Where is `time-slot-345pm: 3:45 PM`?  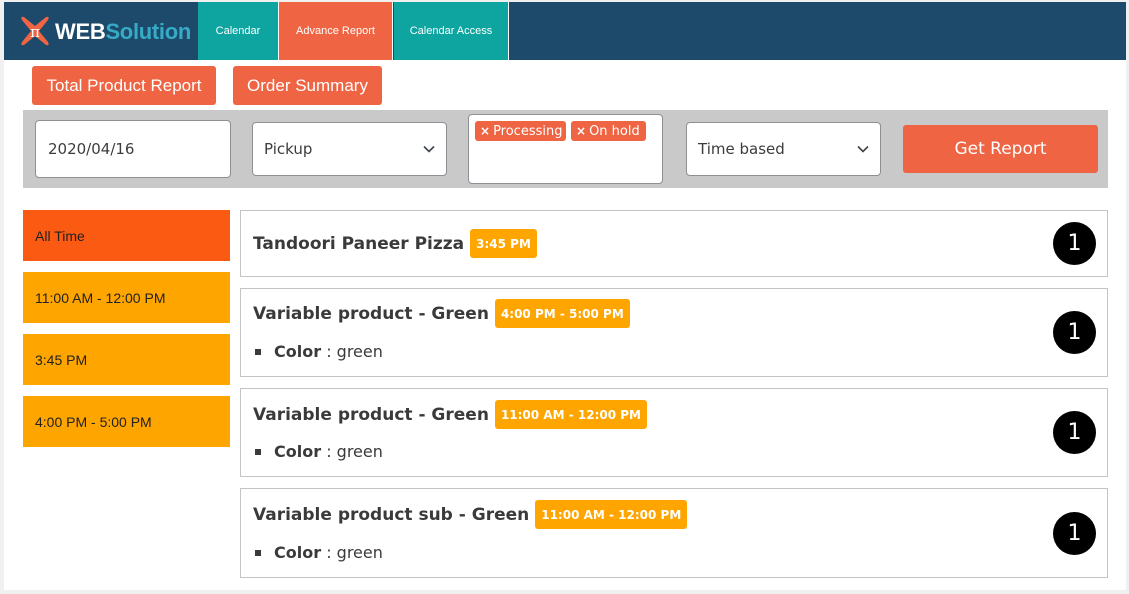 time-slot-345pm: 3:45 PM is located at coordinates (126, 359).